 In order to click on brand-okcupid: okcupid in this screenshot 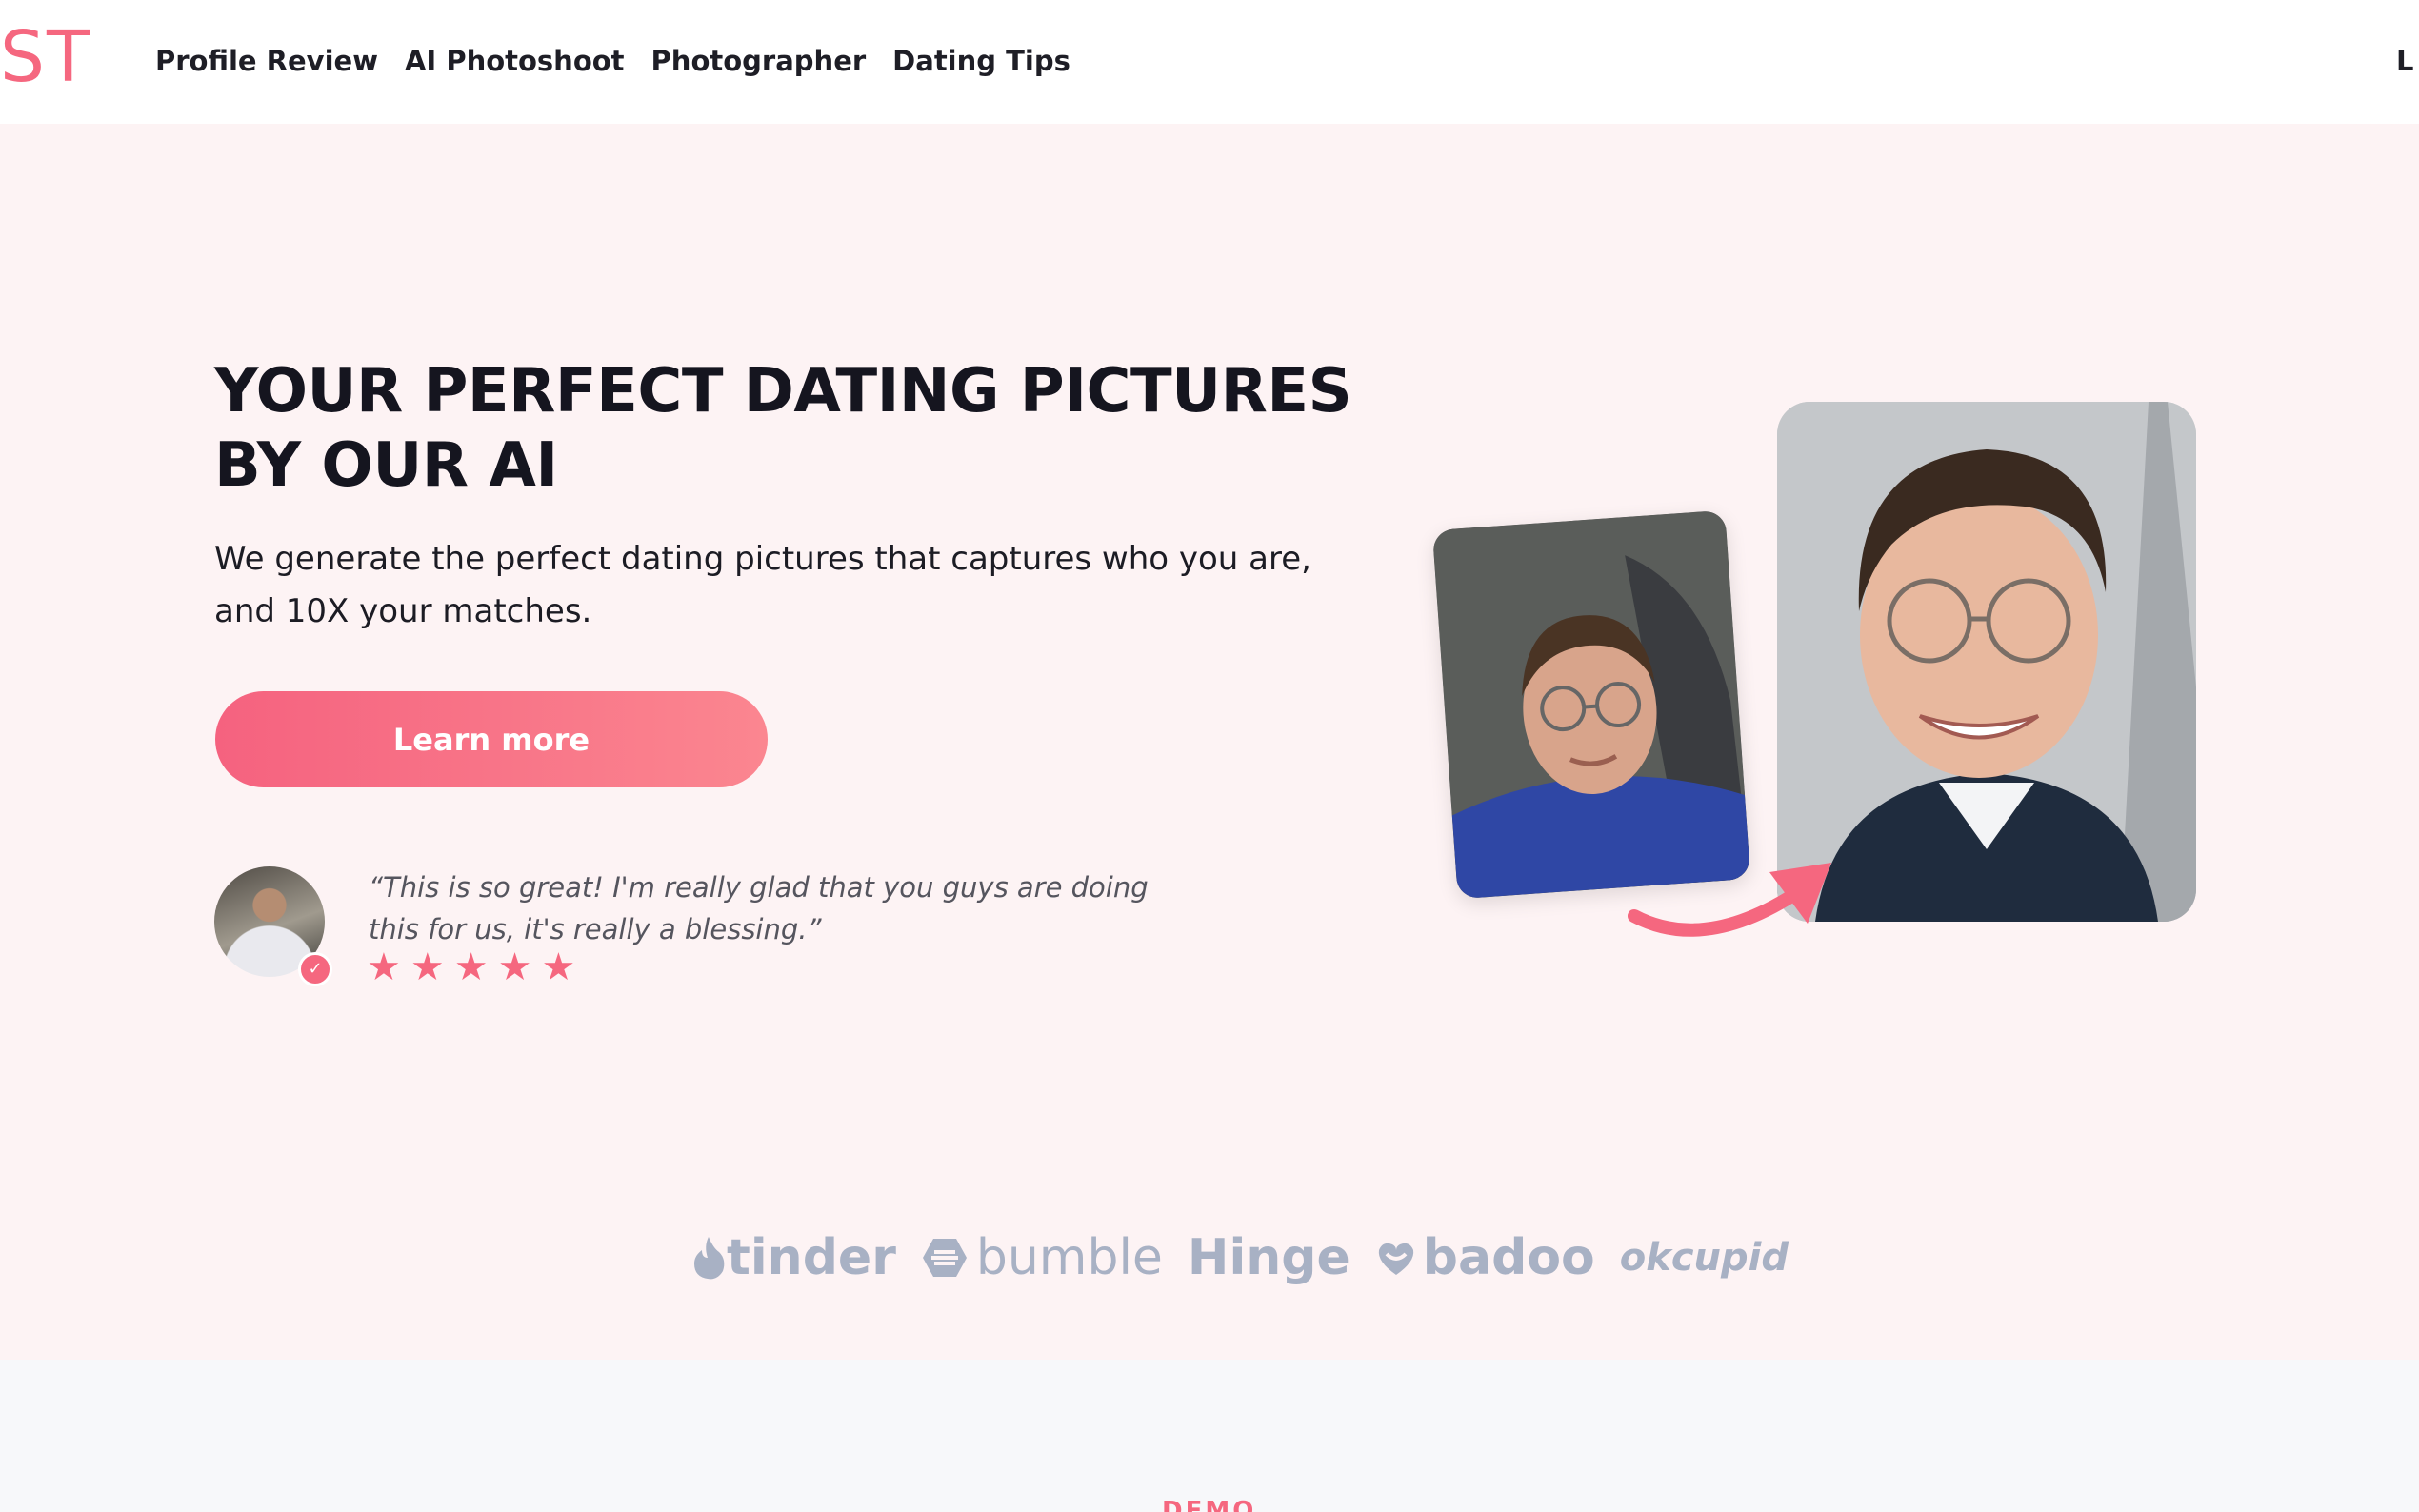, I will do `click(1704, 1258)`.